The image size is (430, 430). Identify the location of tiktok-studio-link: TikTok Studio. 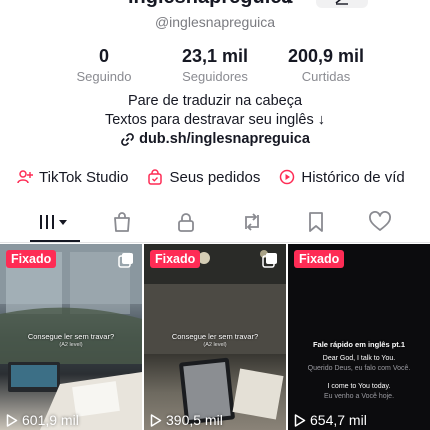
(72, 177).